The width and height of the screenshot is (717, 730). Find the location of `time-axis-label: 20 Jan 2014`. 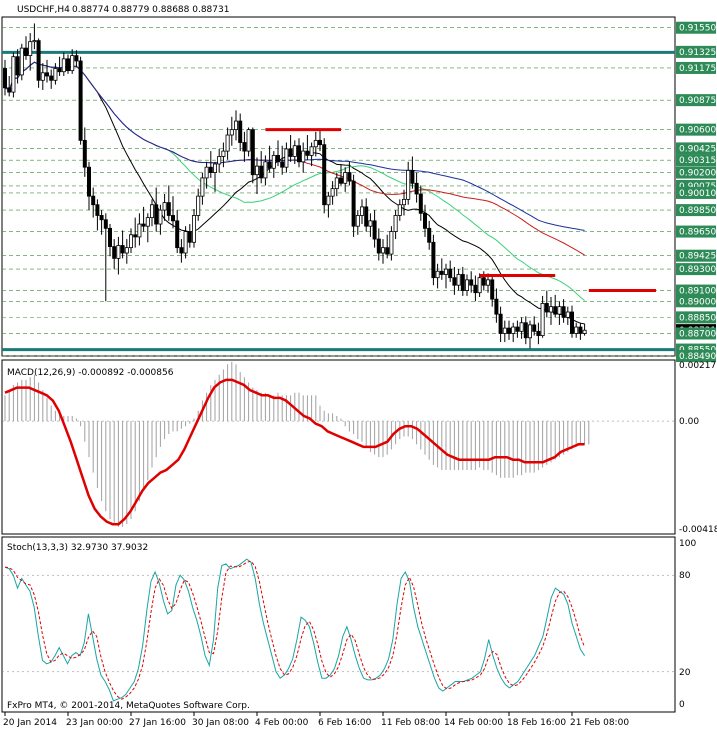

time-axis-label: 20 Jan 2014 is located at coordinates (30, 723).